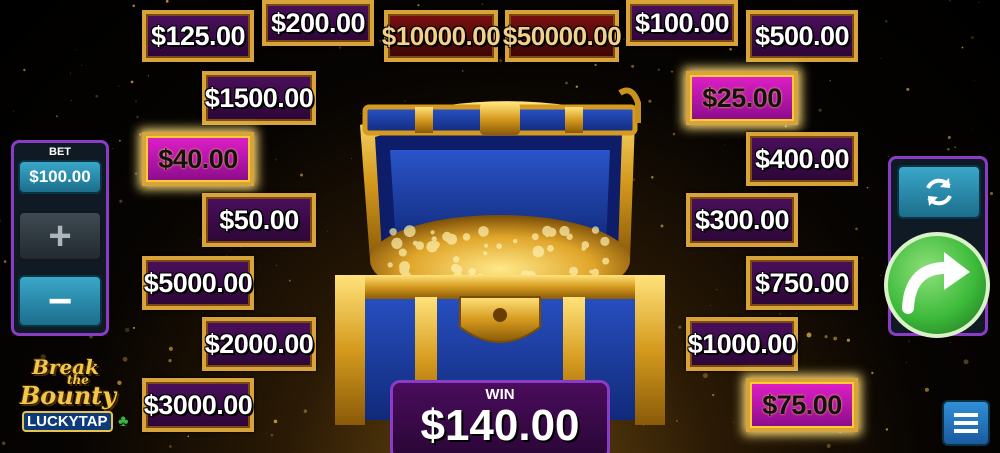  Describe the element at coordinates (60, 177) in the screenshot. I see `bet-value-display: $100.00` at that location.